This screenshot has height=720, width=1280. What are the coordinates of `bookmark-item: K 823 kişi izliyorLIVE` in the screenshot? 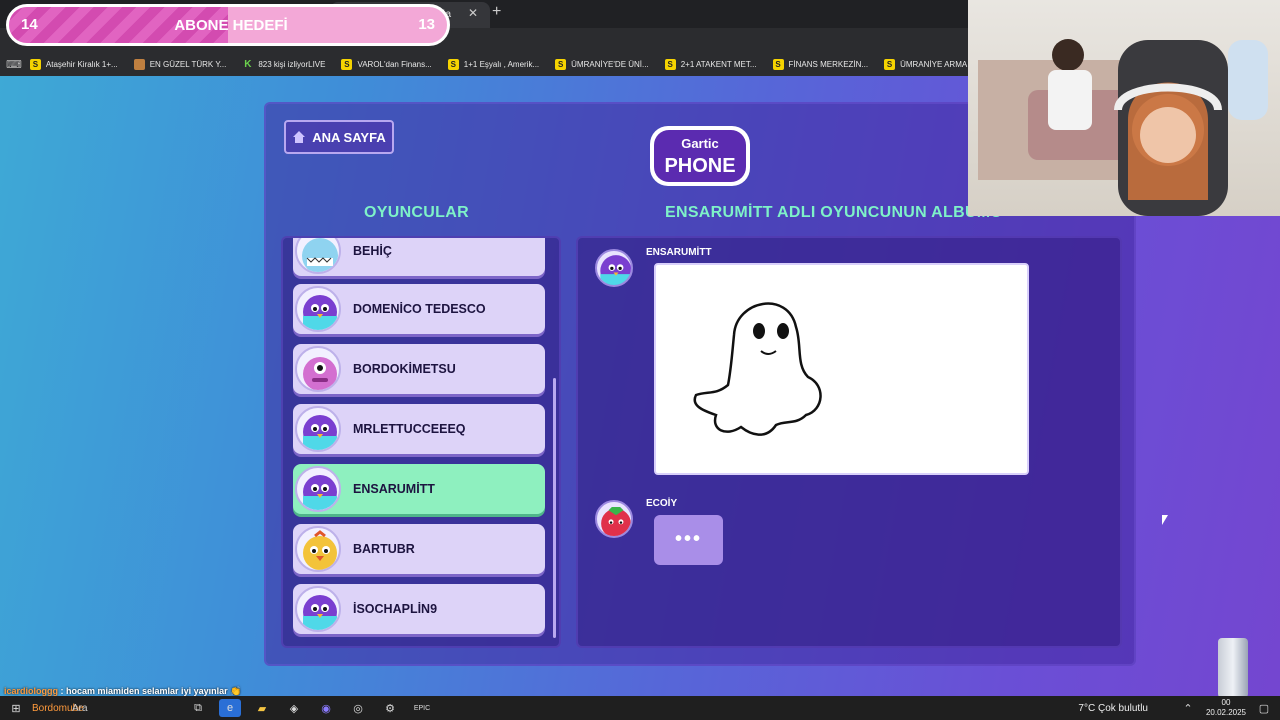 It's located at (283, 64).